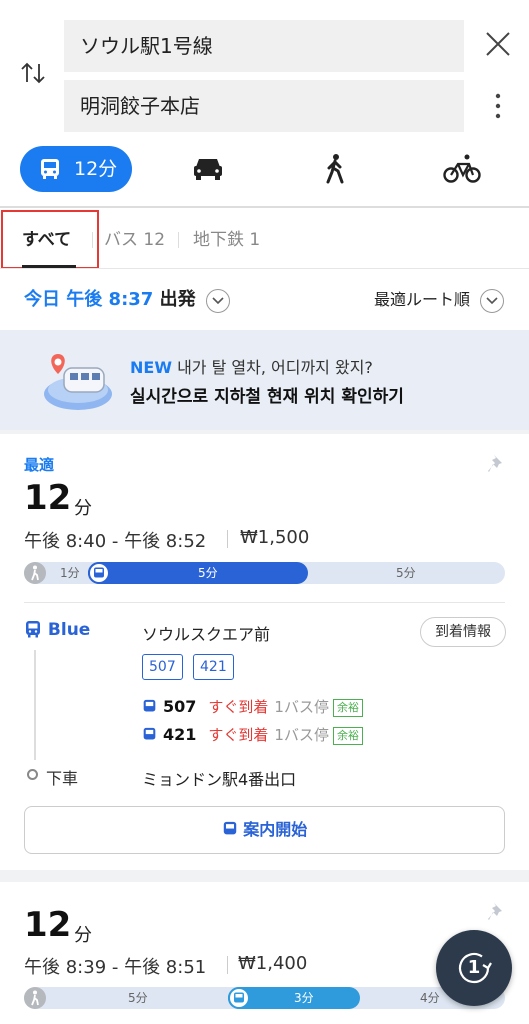 Image resolution: width=529 pixels, height=1024 pixels. Describe the element at coordinates (83, 508) in the screenshot. I see `route1-duration-unit: 分` at that location.